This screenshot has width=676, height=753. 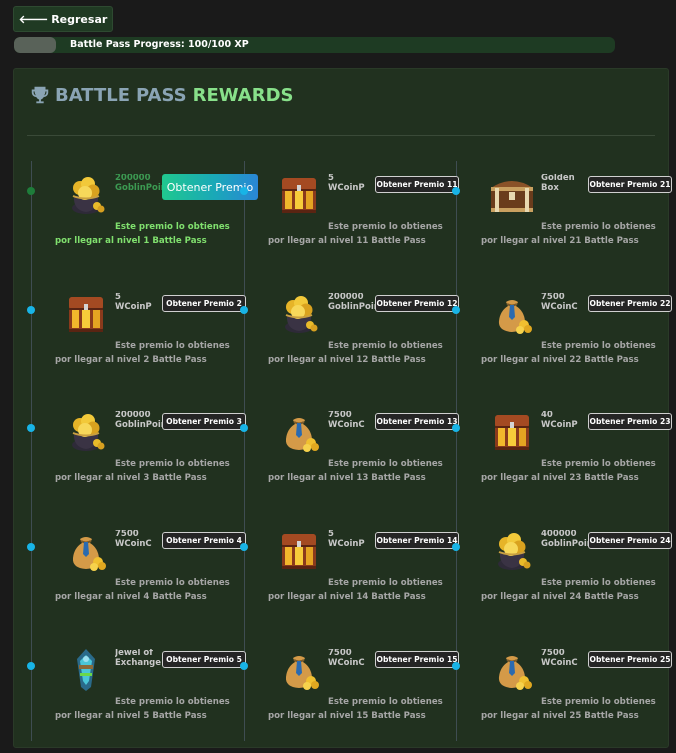 I want to click on golden-box-icon, so click(x=512, y=195).